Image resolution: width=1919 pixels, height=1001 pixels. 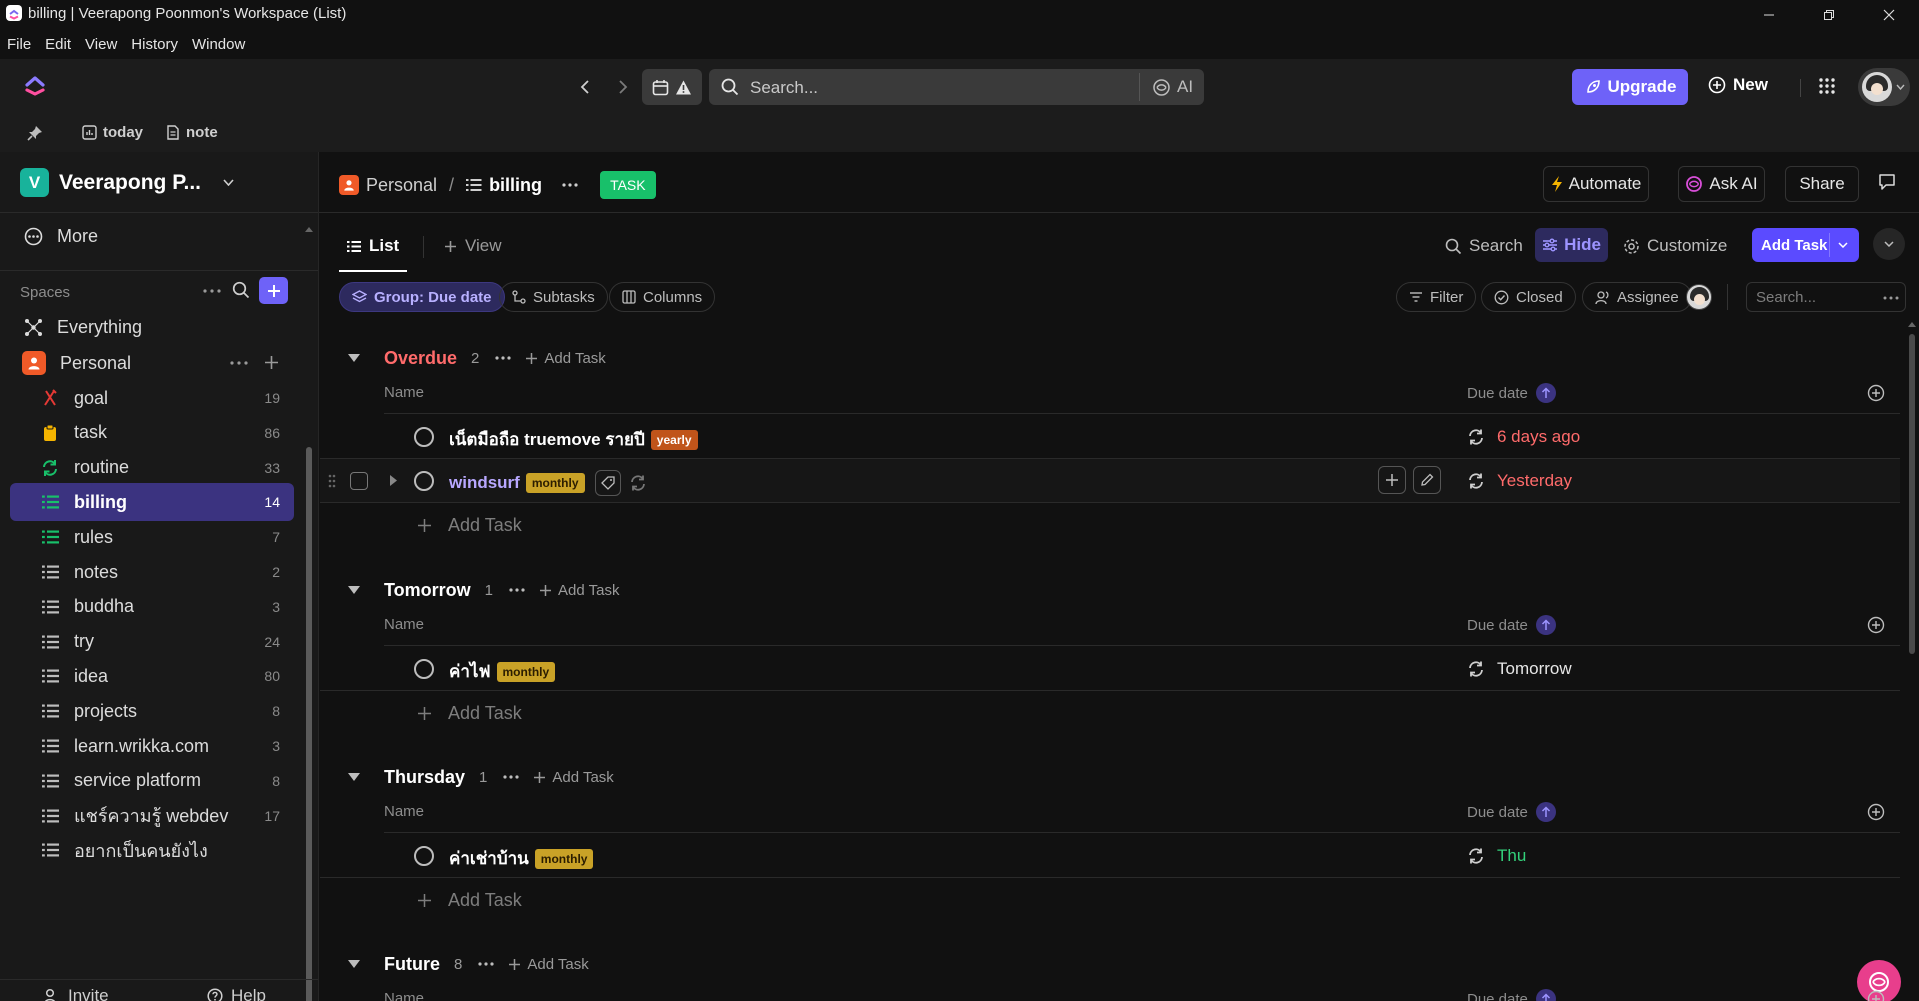 What do you see at coordinates (152, 537) in the screenshot?
I see `sidebar-item-rules: rules 7` at bounding box center [152, 537].